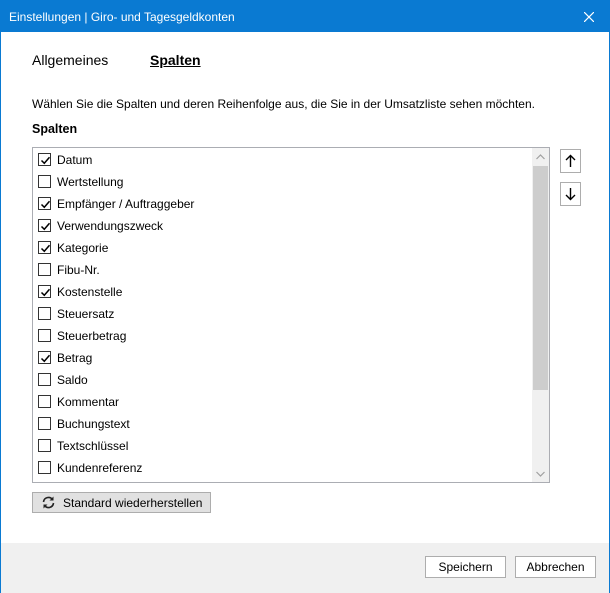  I want to click on column-label: Kategorie, so click(83, 248).